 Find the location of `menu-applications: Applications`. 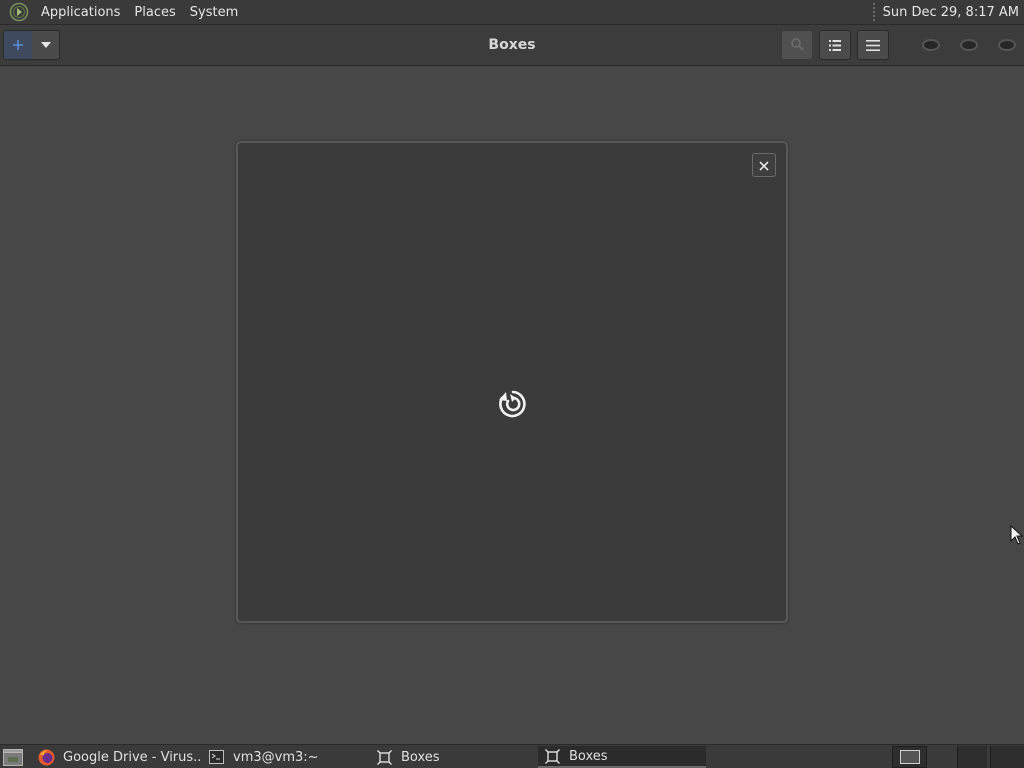

menu-applications: Applications is located at coordinates (80, 12).